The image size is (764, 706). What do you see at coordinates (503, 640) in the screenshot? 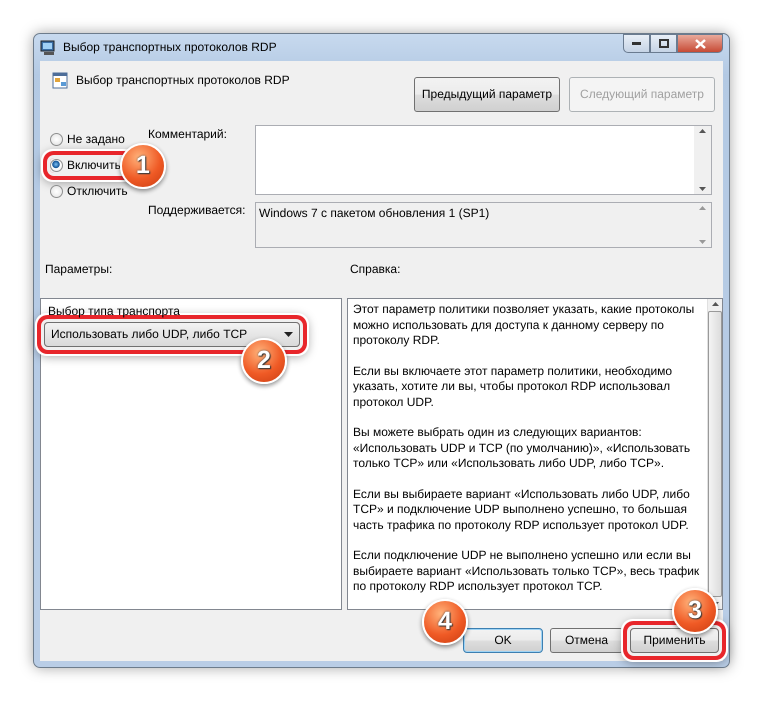
I see `ok-button: OK` at bounding box center [503, 640].